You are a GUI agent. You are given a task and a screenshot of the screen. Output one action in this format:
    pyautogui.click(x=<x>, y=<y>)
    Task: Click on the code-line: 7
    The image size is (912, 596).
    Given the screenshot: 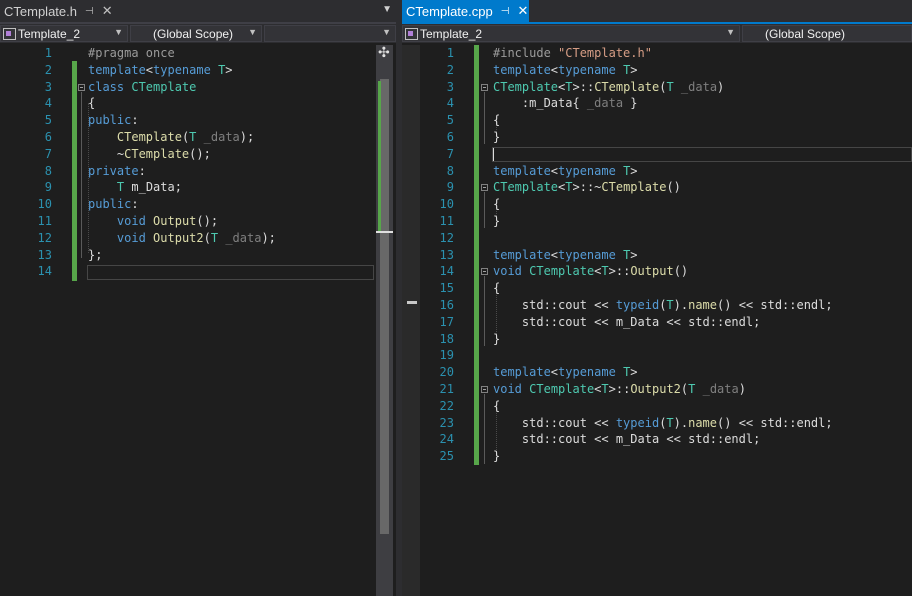 What is the action you would take?
    pyautogui.click(x=657, y=154)
    